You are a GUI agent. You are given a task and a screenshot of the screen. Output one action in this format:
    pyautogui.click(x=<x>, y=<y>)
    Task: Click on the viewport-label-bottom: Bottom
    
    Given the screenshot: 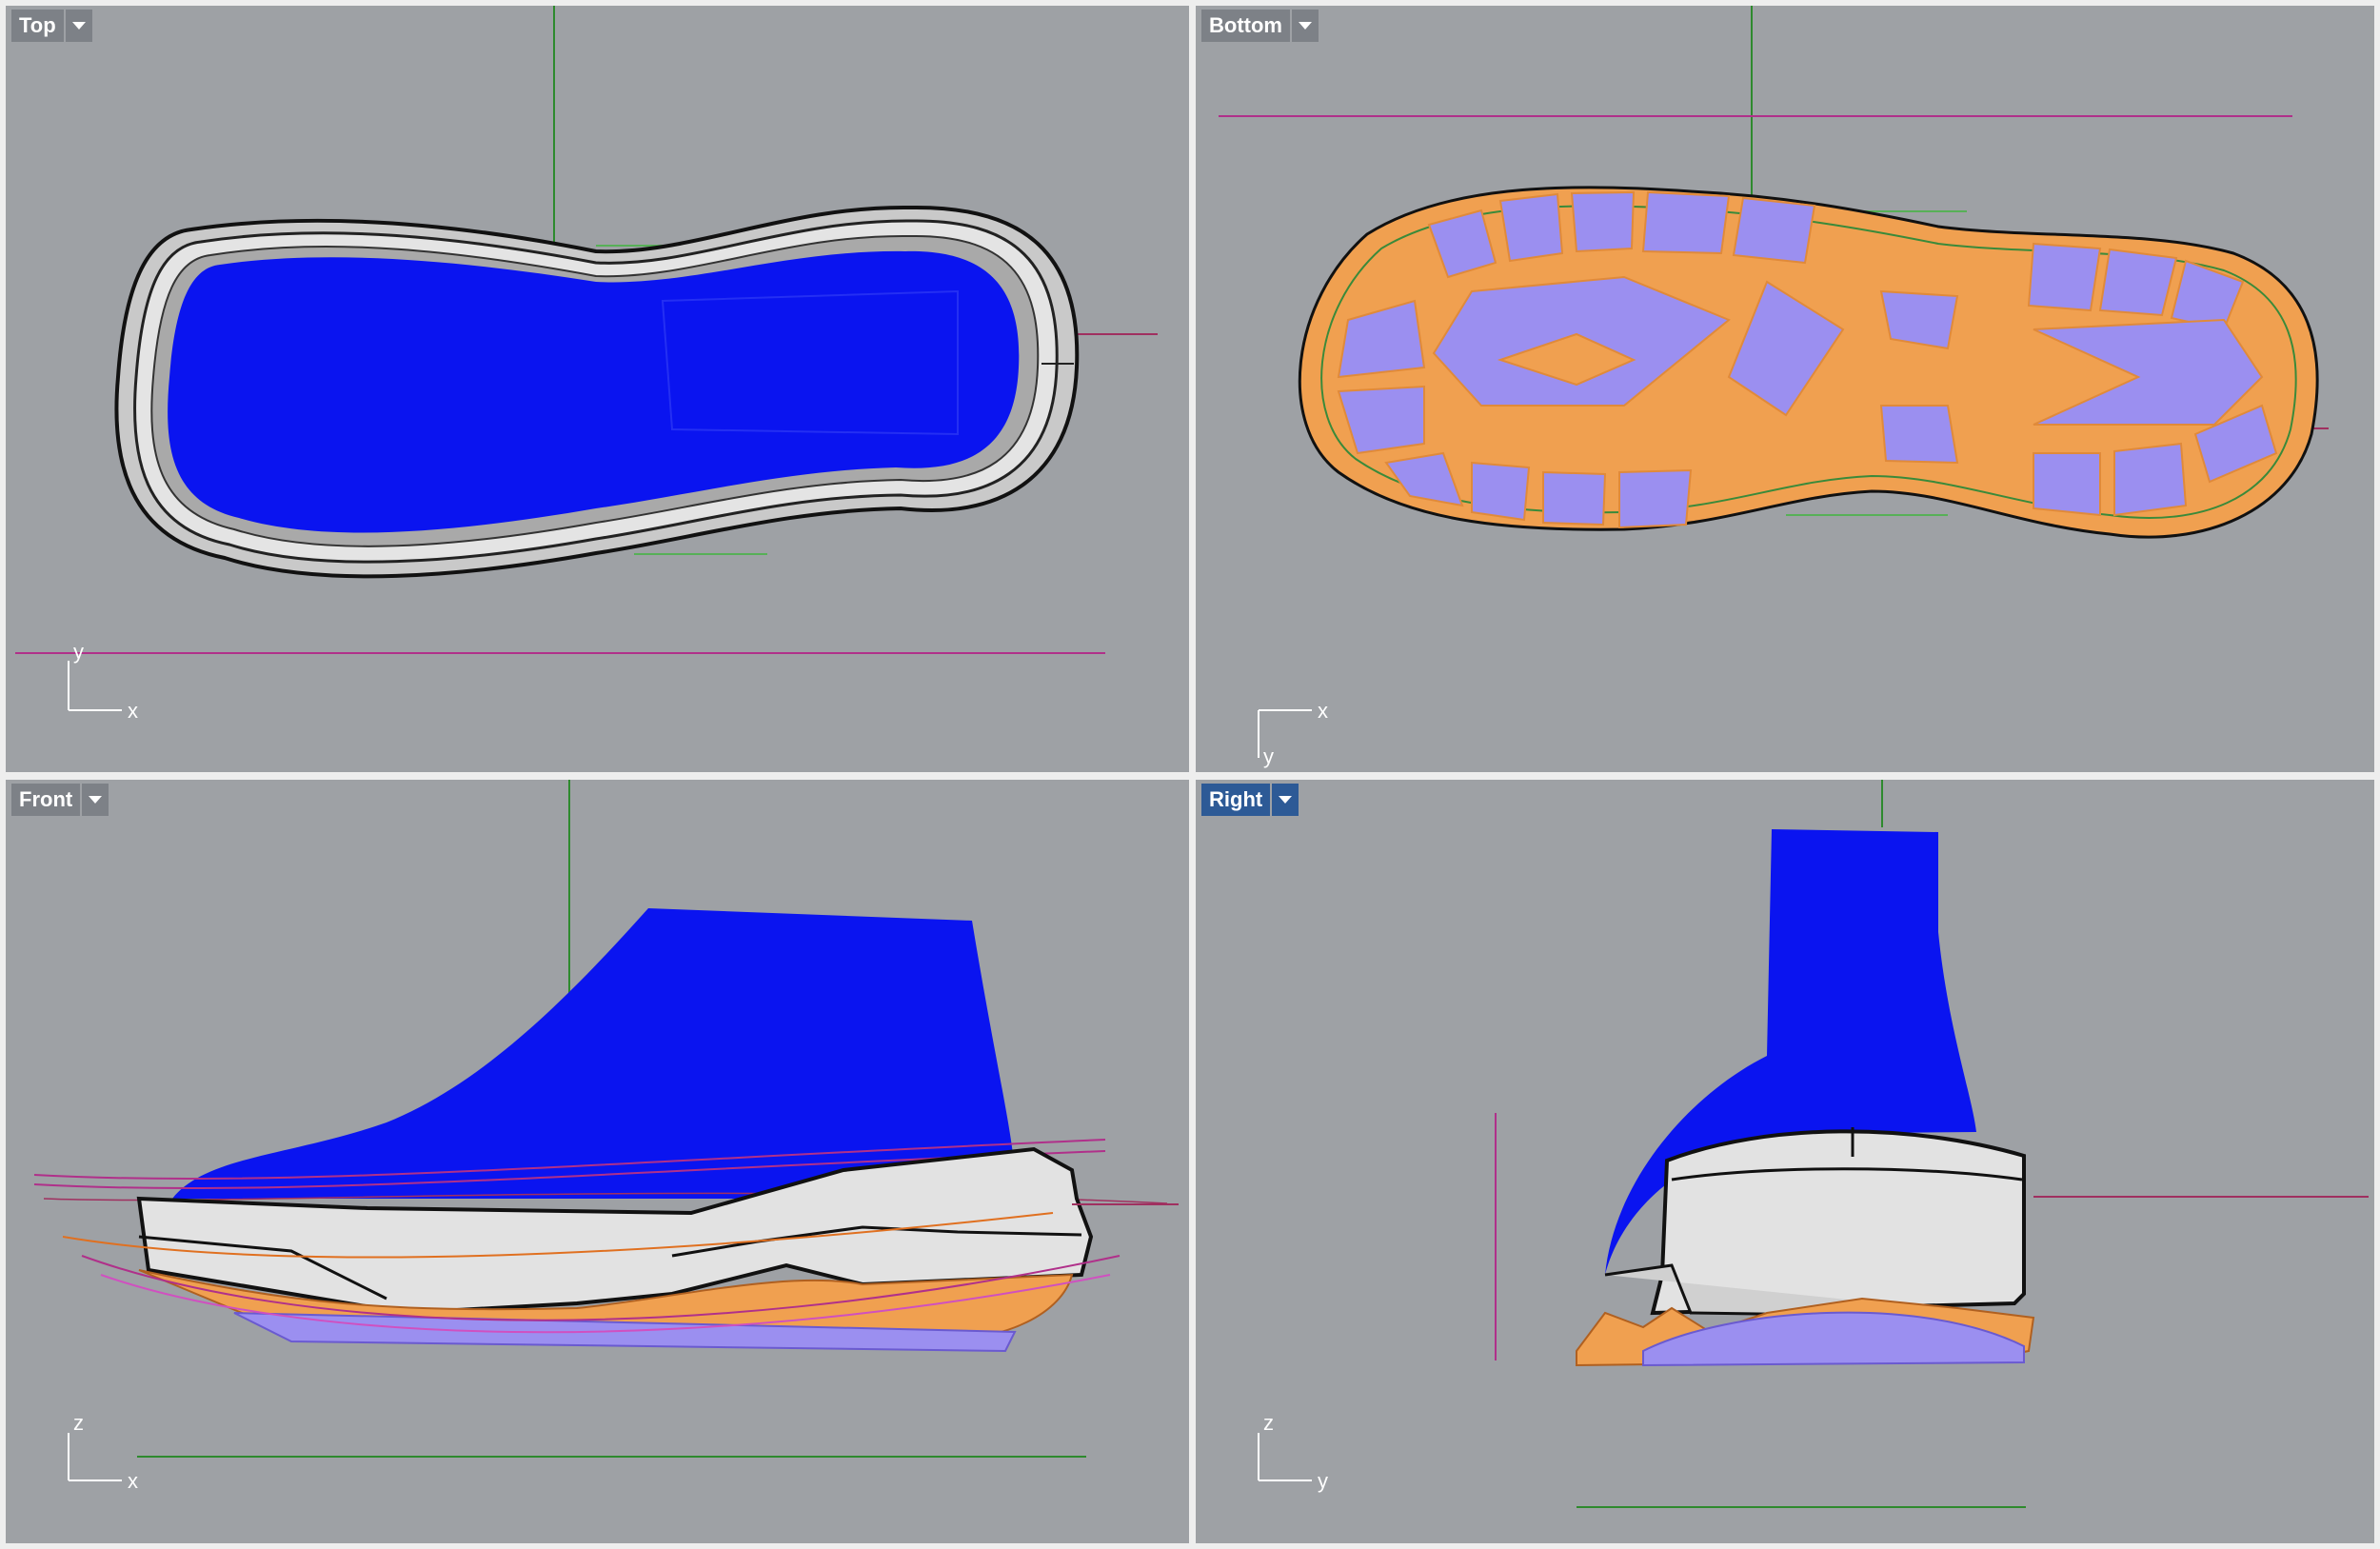 What is the action you would take?
    pyautogui.click(x=1260, y=26)
    